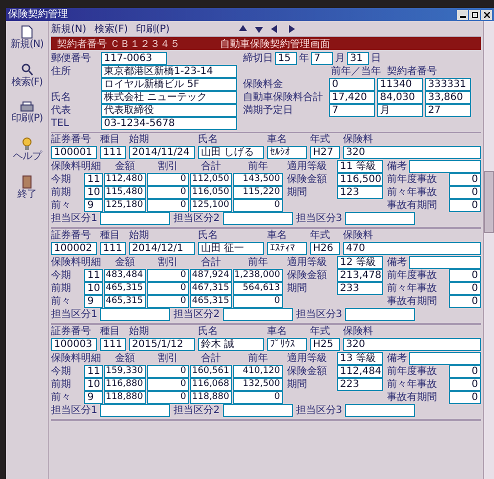 The image size is (494, 479). Describe the element at coordinates (27, 38) in the screenshot. I see `sidebar-item: 新規(N)` at that location.